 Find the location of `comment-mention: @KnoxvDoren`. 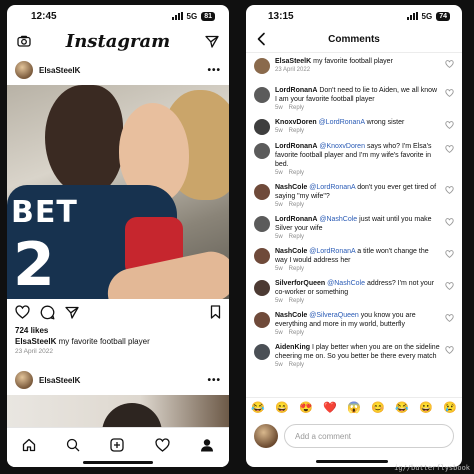

comment-mention: @KnoxvDoren is located at coordinates (342, 146).